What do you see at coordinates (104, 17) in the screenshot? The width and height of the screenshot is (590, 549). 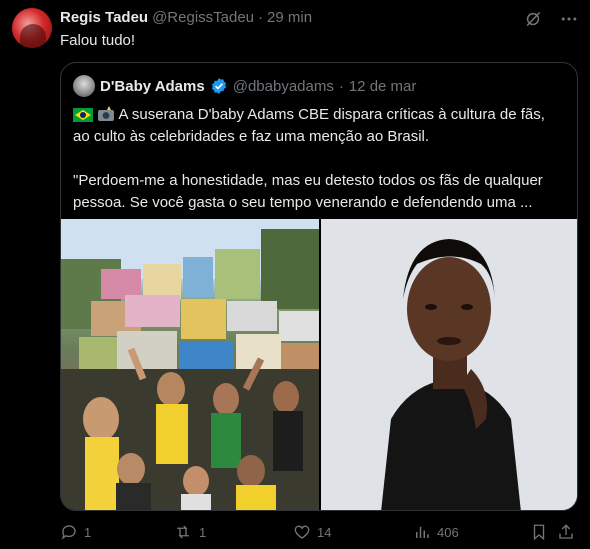 I see `author-name: Regis Tadeu` at bounding box center [104, 17].